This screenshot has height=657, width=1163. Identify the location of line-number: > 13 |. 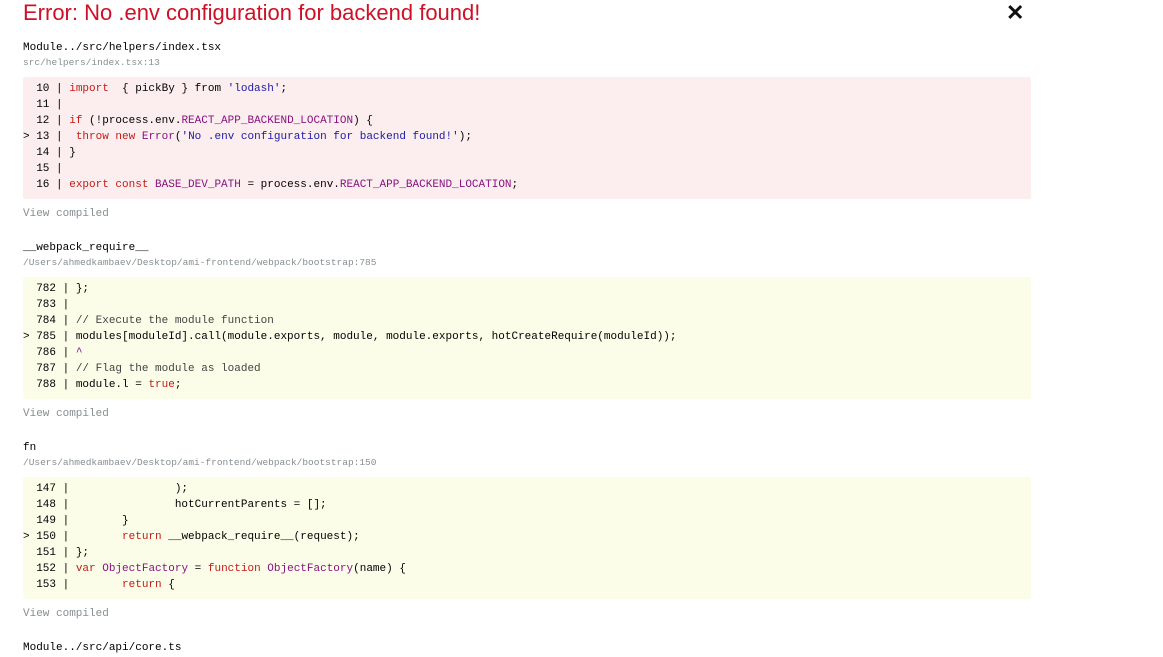
(46, 137).